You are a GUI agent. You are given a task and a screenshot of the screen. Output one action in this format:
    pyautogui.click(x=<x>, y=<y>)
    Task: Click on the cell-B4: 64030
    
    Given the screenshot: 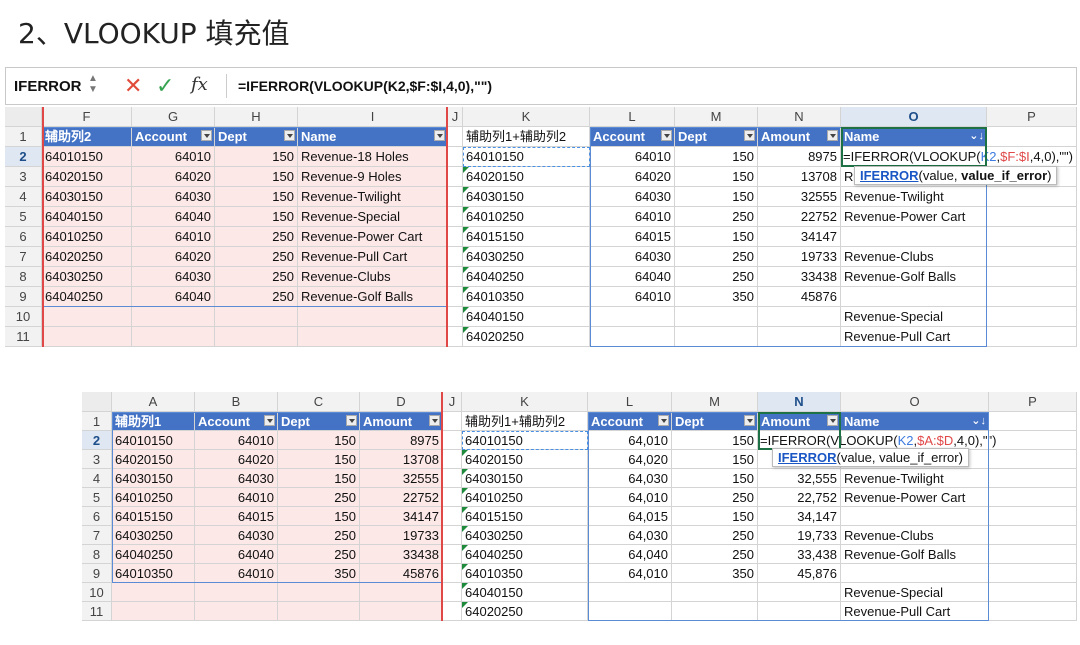 What is the action you would take?
    pyautogui.click(x=236, y=478)
    